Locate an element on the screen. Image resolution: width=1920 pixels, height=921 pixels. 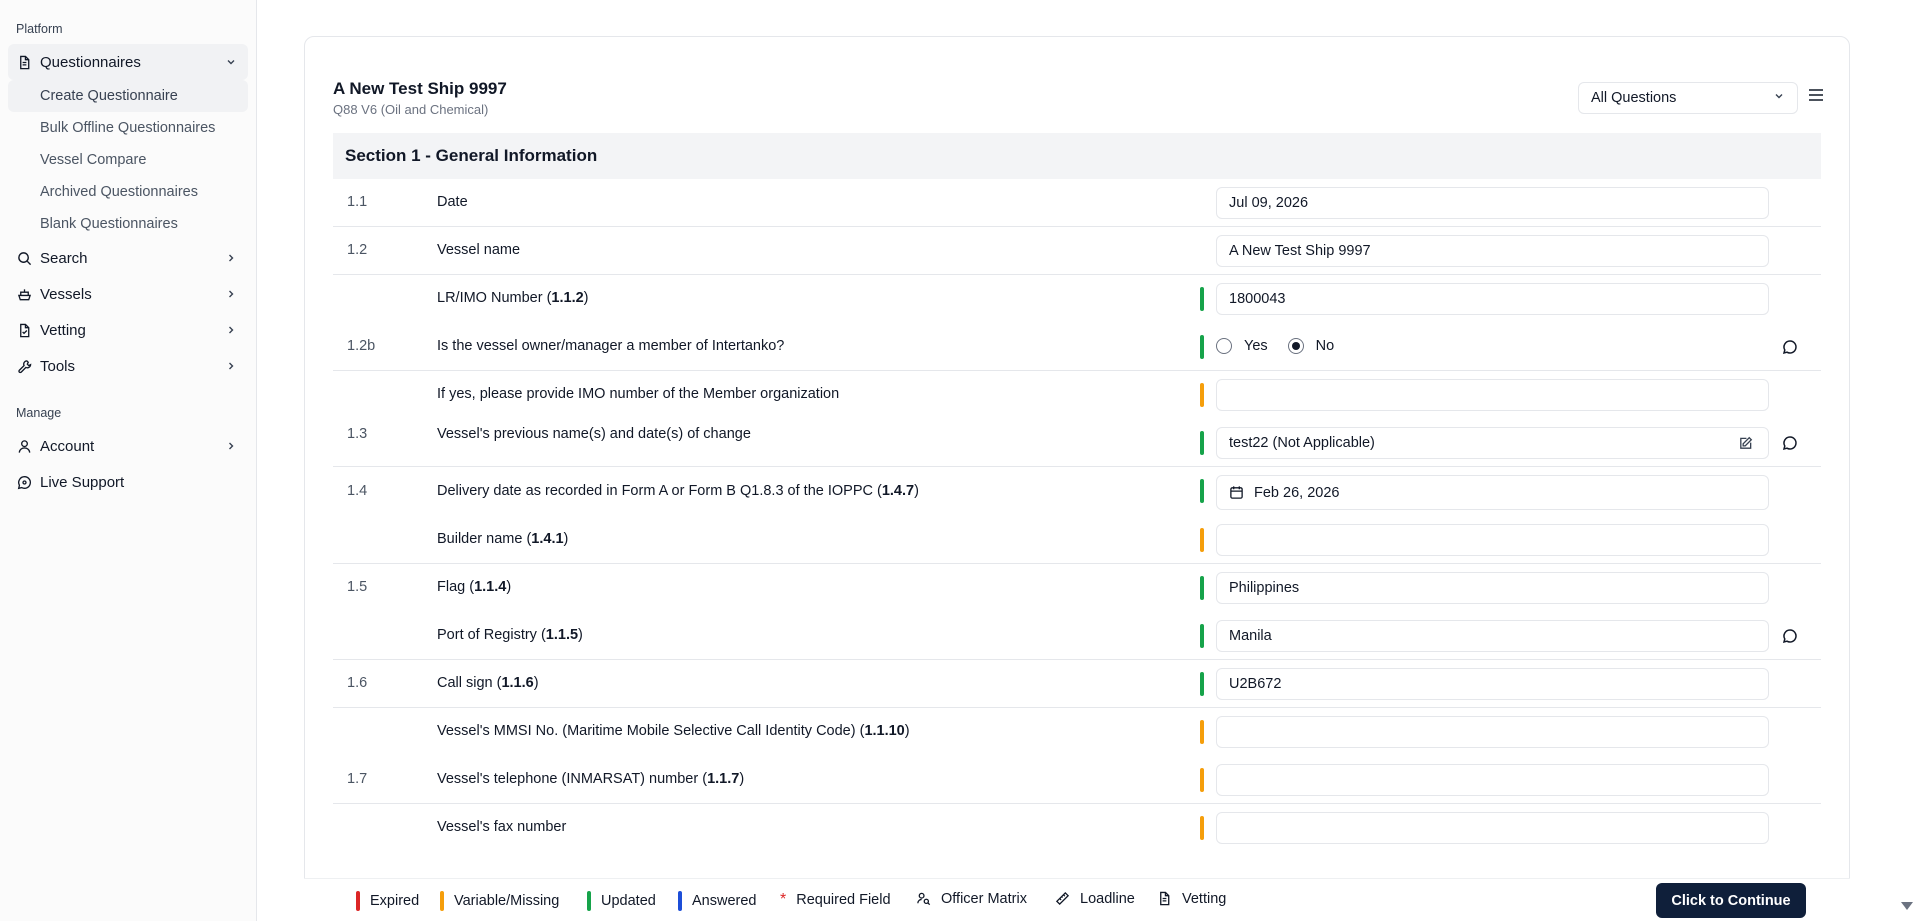
sidebar-subitem-vessel-compare: Vessel Compare is located at coordinates (128, 160).